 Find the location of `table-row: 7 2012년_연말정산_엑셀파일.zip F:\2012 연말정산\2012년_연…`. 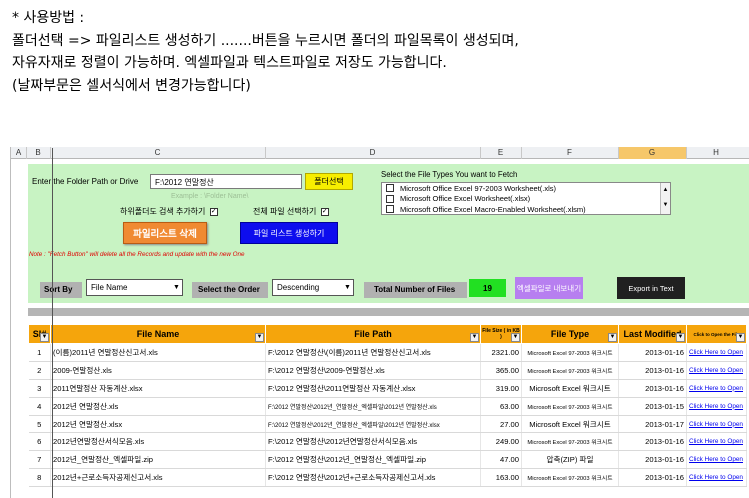

table-row: 7 2012년_연말정산_엑셀파일.zip F:\2012 연말정산\2012년_연… is located at coordinates (387, 460).